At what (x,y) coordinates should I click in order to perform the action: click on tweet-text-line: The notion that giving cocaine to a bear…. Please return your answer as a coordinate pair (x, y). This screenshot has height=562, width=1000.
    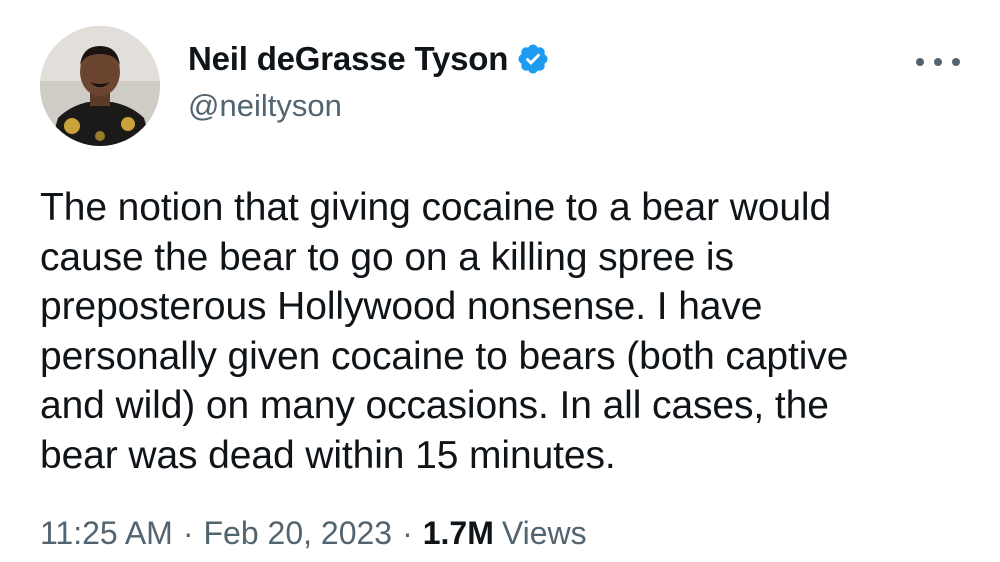
    Looking at the image, I should click on (436, 207).